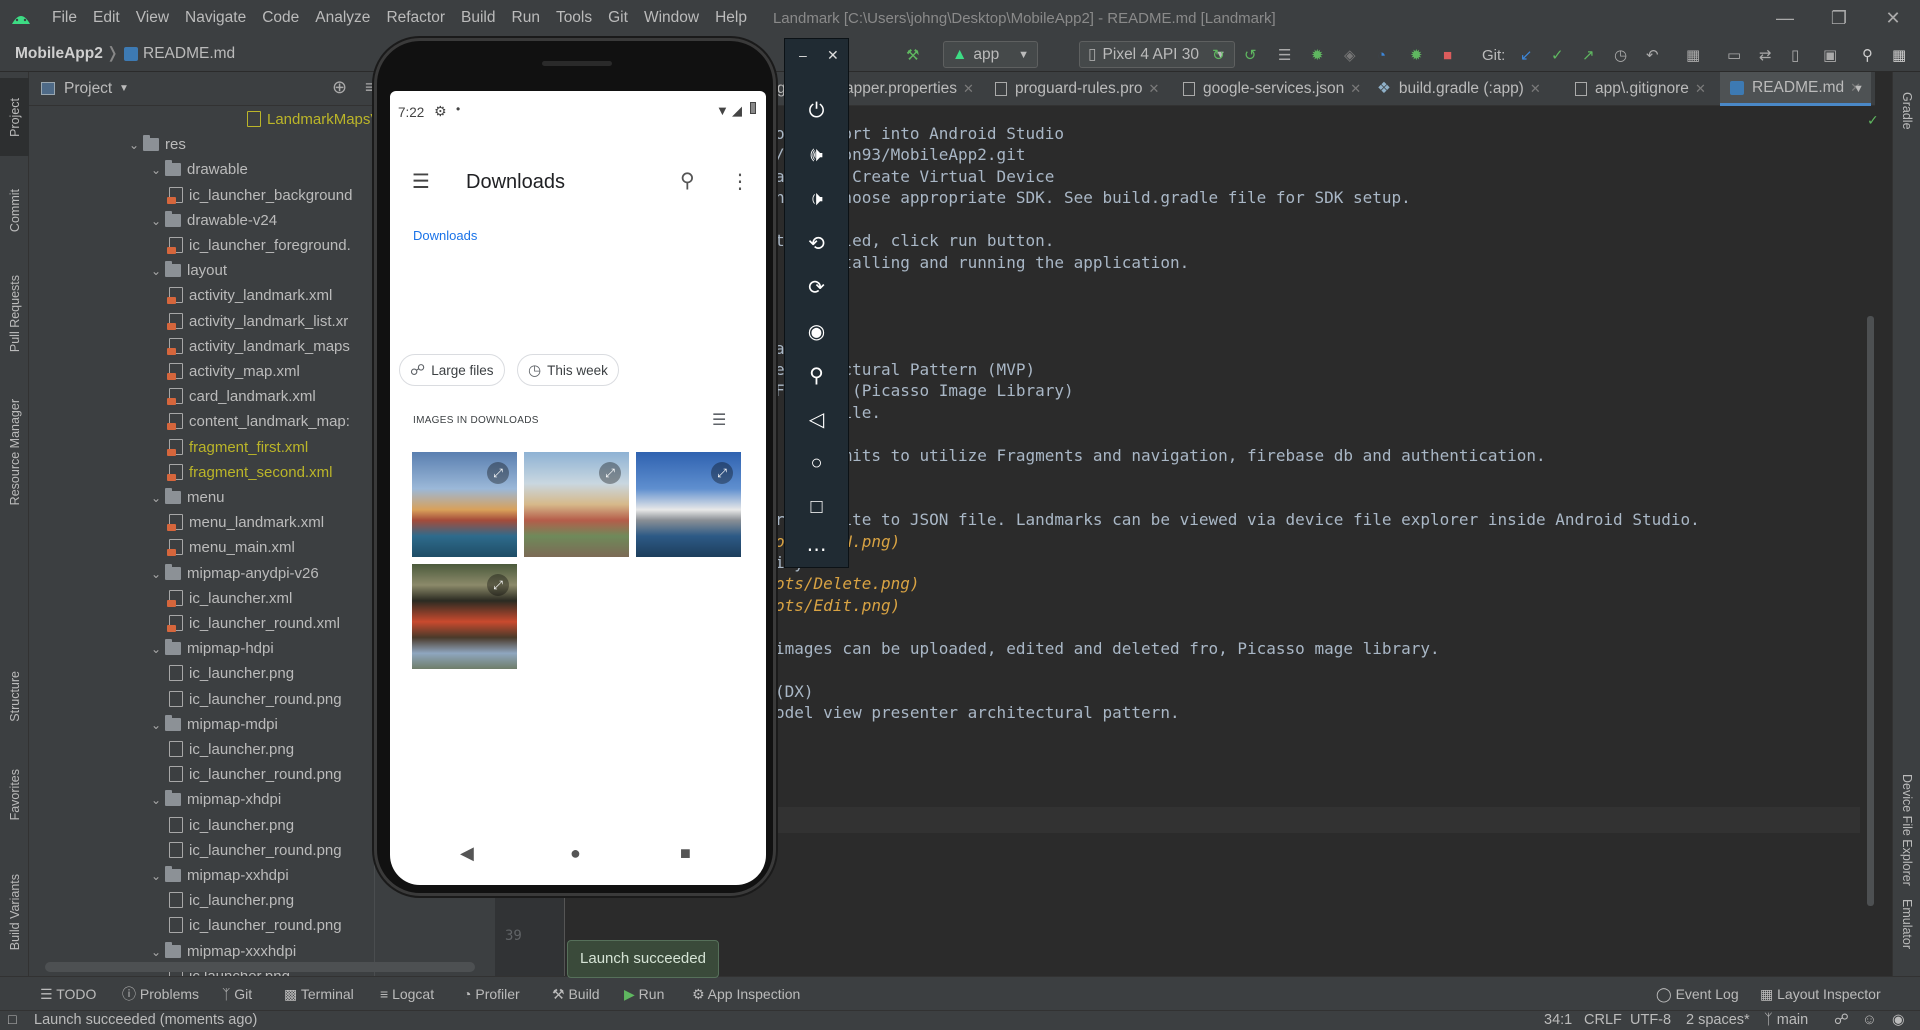 The width and height of the screenshot is (1920, 1030). I want to click on tree-file: fragment_first.xml, so click(237, 447).